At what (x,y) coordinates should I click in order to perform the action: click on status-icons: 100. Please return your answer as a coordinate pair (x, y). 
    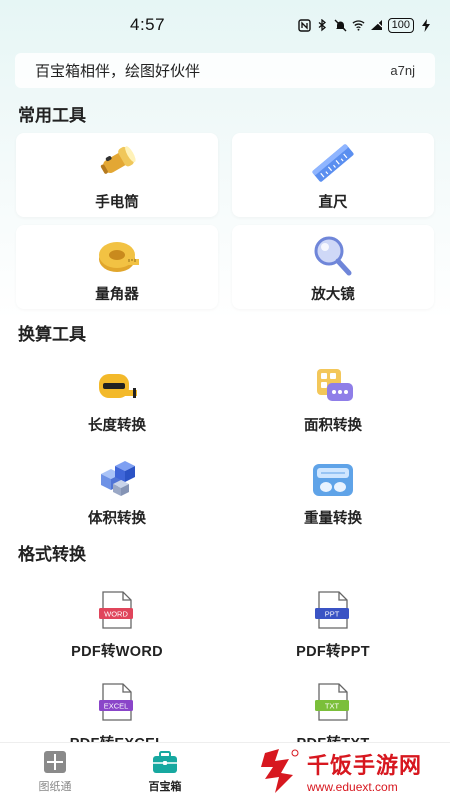
    Looking at the image, I should click on (364, 25).